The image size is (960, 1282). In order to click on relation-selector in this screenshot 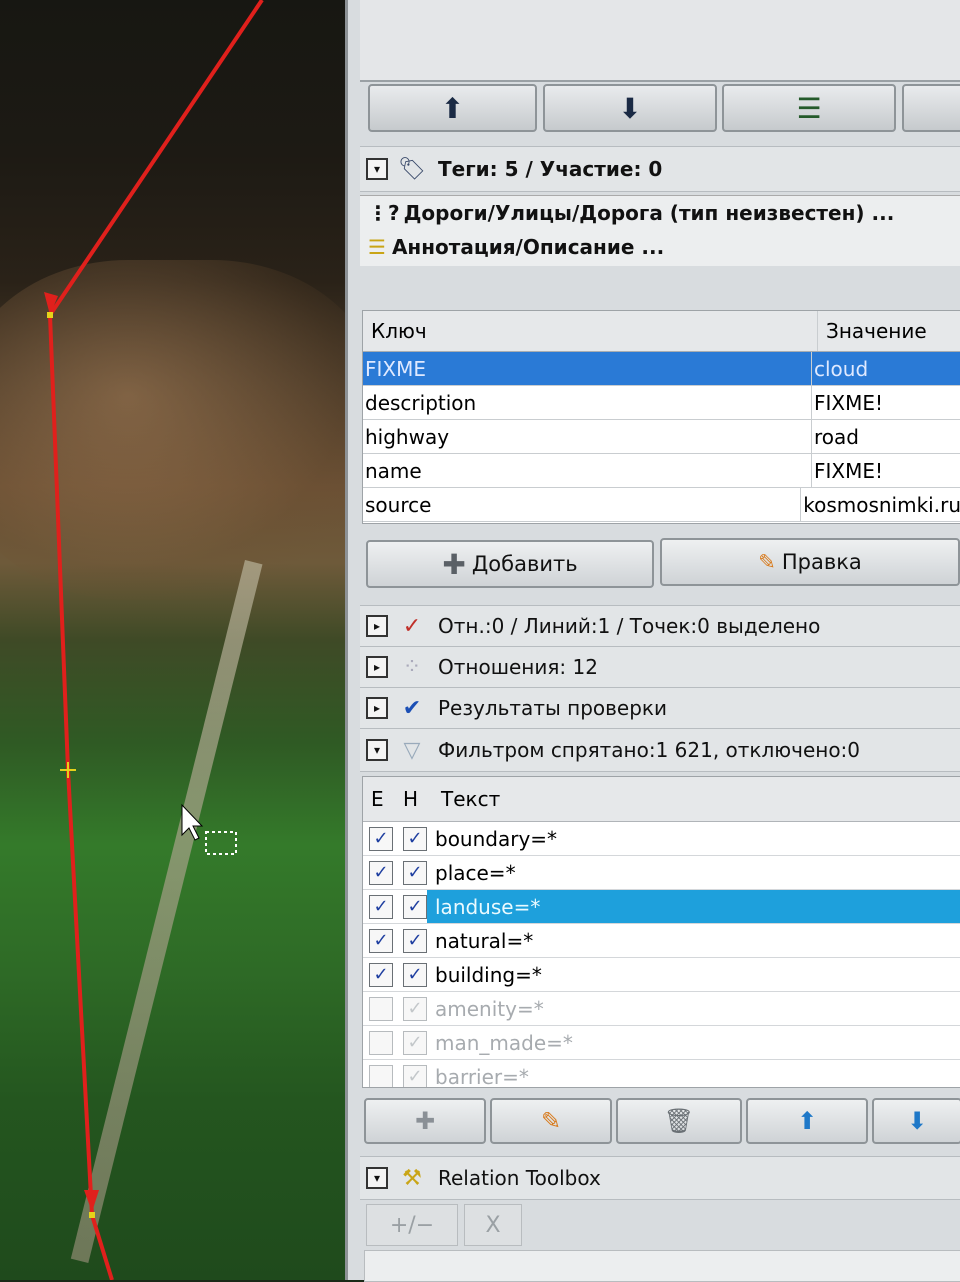, I will do `click(662, 1266)`.